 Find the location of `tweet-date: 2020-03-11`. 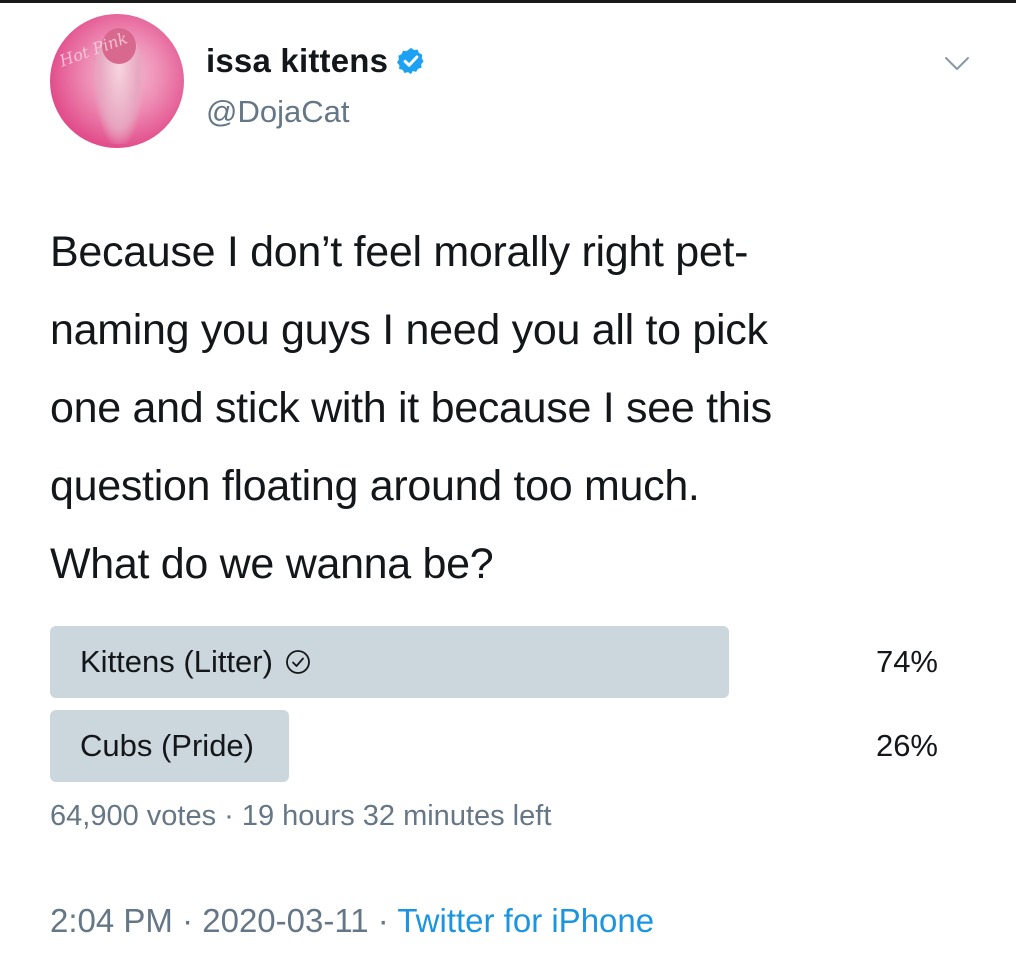

tweet-date: 2020-03-11 is located at coordinates (285, 920).